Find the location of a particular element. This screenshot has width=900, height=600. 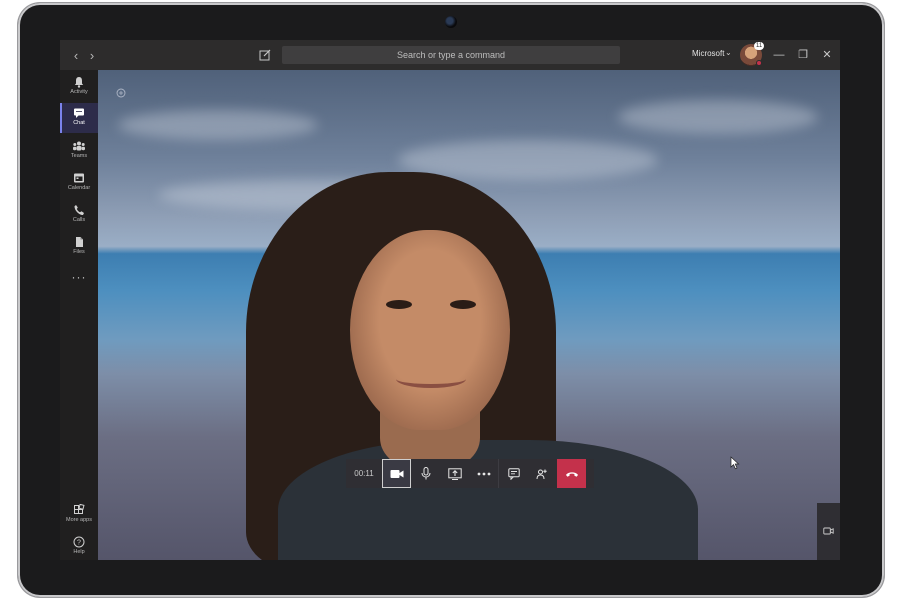

rail-item-calendar: Calendar is located at coordinates (79, 183).